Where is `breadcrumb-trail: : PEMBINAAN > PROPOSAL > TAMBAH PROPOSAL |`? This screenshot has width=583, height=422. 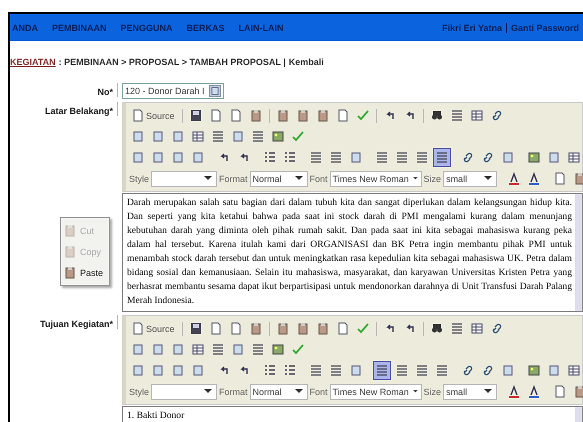
breadcrumb-trail: : PEMBINAAN > PROPOSAL > TAMBAH PROPOSAL | is located at coordinates (172, 63).